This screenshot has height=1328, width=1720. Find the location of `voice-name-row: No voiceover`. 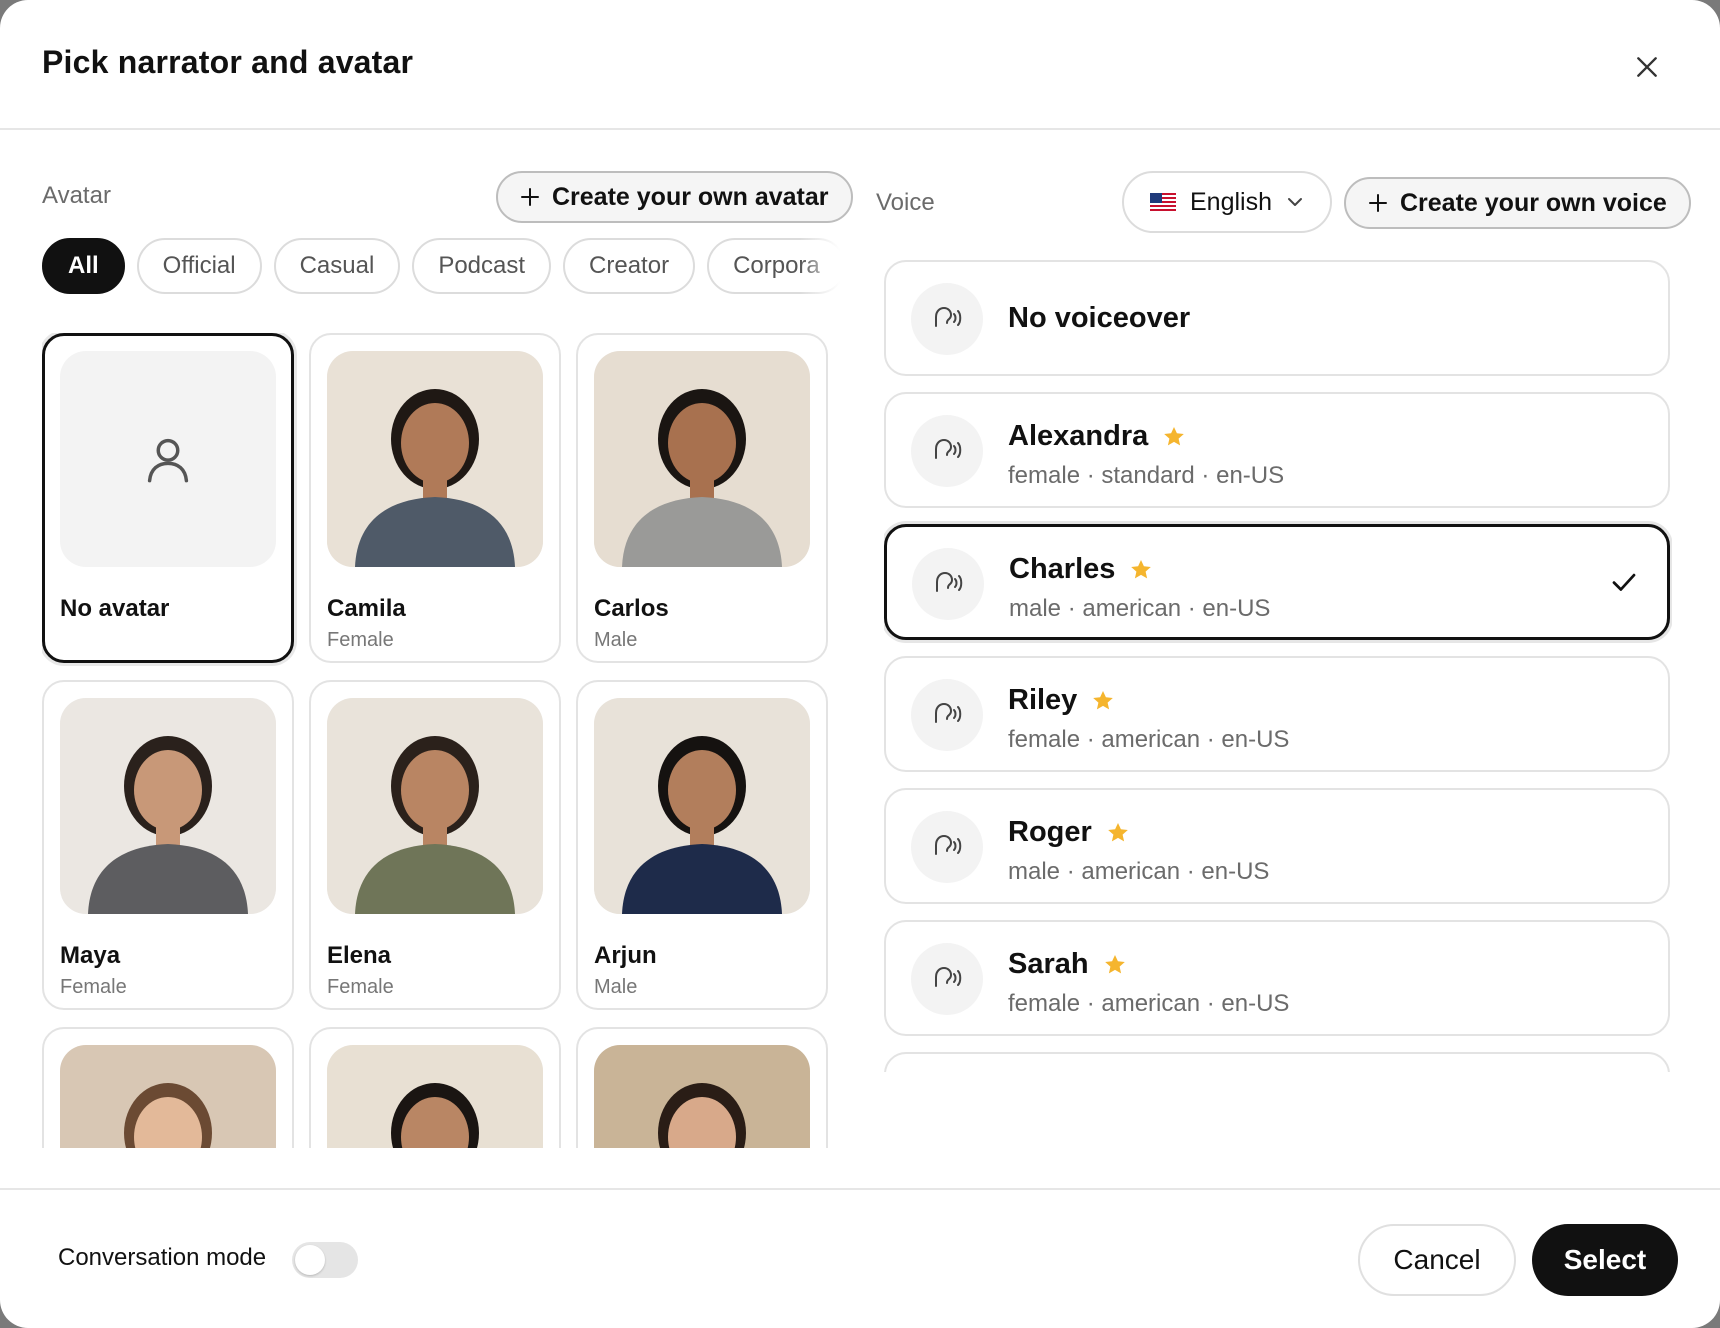

voice-name-row: No voiceover is located at coordinates (1099, 318).